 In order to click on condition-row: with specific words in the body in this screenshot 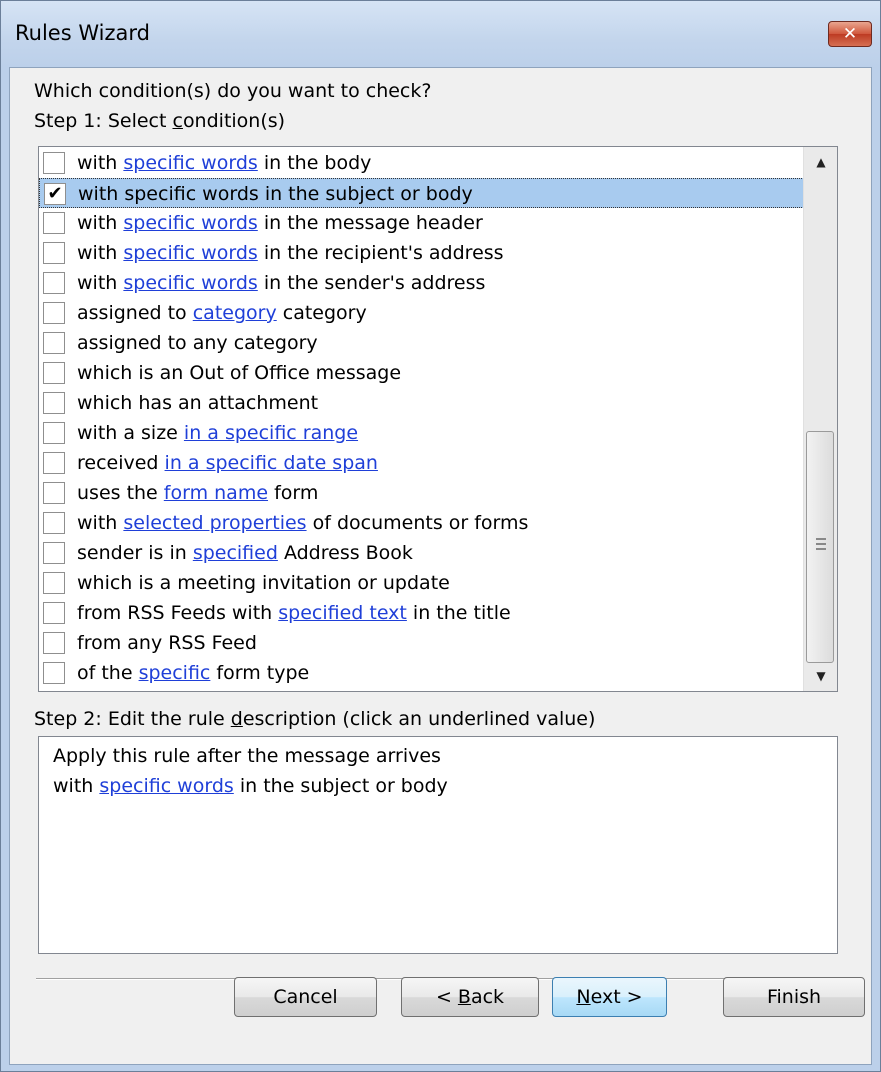, I will do `click(421, 163)`.